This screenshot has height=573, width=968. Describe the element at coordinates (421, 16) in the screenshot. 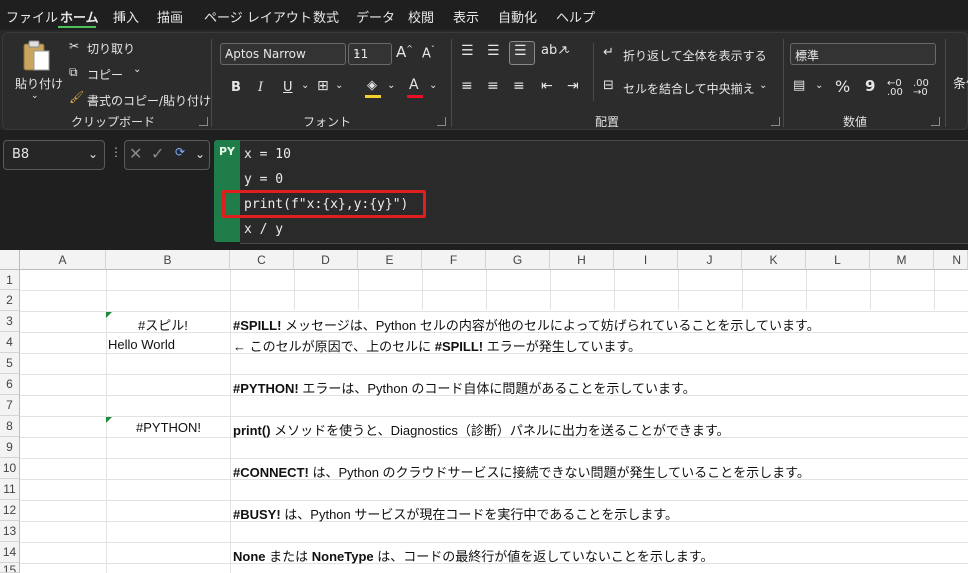

I see `menu-review: 校閲` at that location.